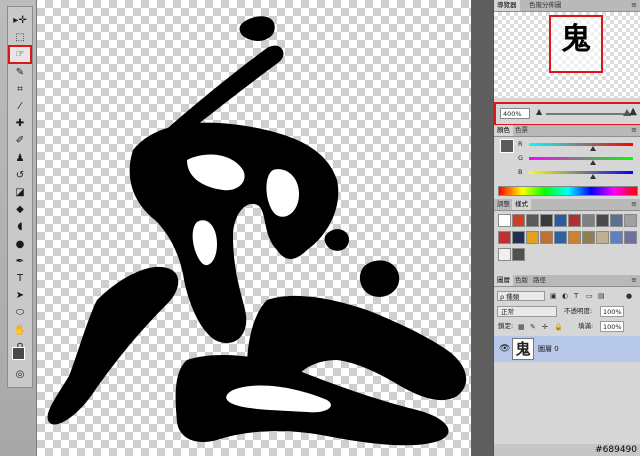 The height and width of the screenshot is (456, 640). What do you see at coordinates (558, 327) in the screenshot?
I see `lock-all-icon: 🔒` at bounding box center [558, 327].